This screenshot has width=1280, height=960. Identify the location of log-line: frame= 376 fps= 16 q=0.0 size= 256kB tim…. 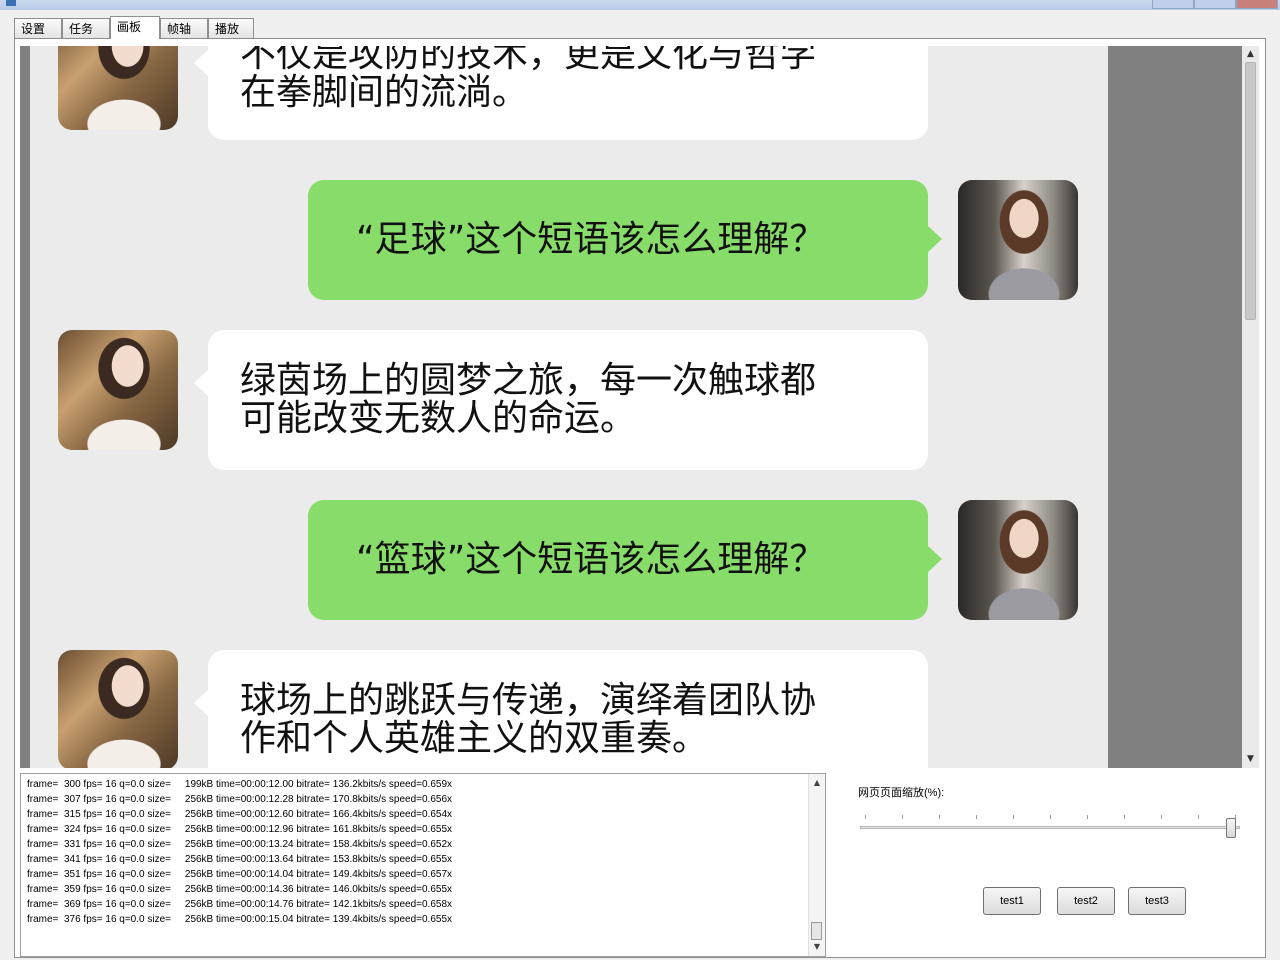
(240, 919).